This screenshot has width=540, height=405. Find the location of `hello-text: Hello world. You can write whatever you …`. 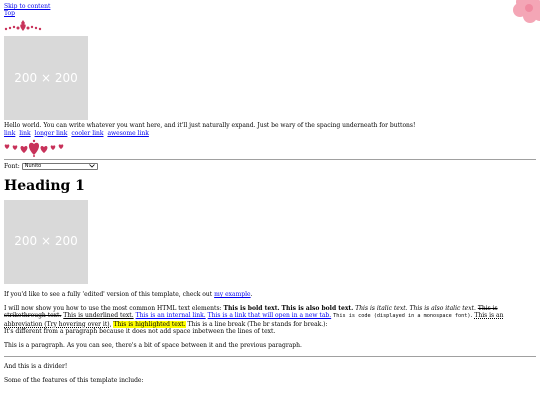

hello-text: Hello world. You can write whatever you … is located at coordinates (210, 126).